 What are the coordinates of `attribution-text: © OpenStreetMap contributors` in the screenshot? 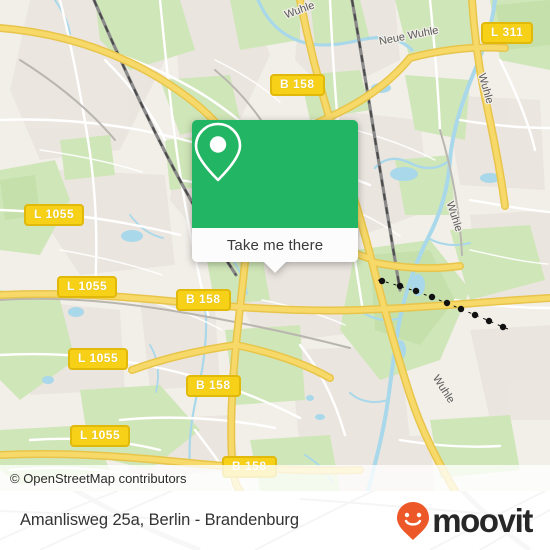 It's located at (98, 478).